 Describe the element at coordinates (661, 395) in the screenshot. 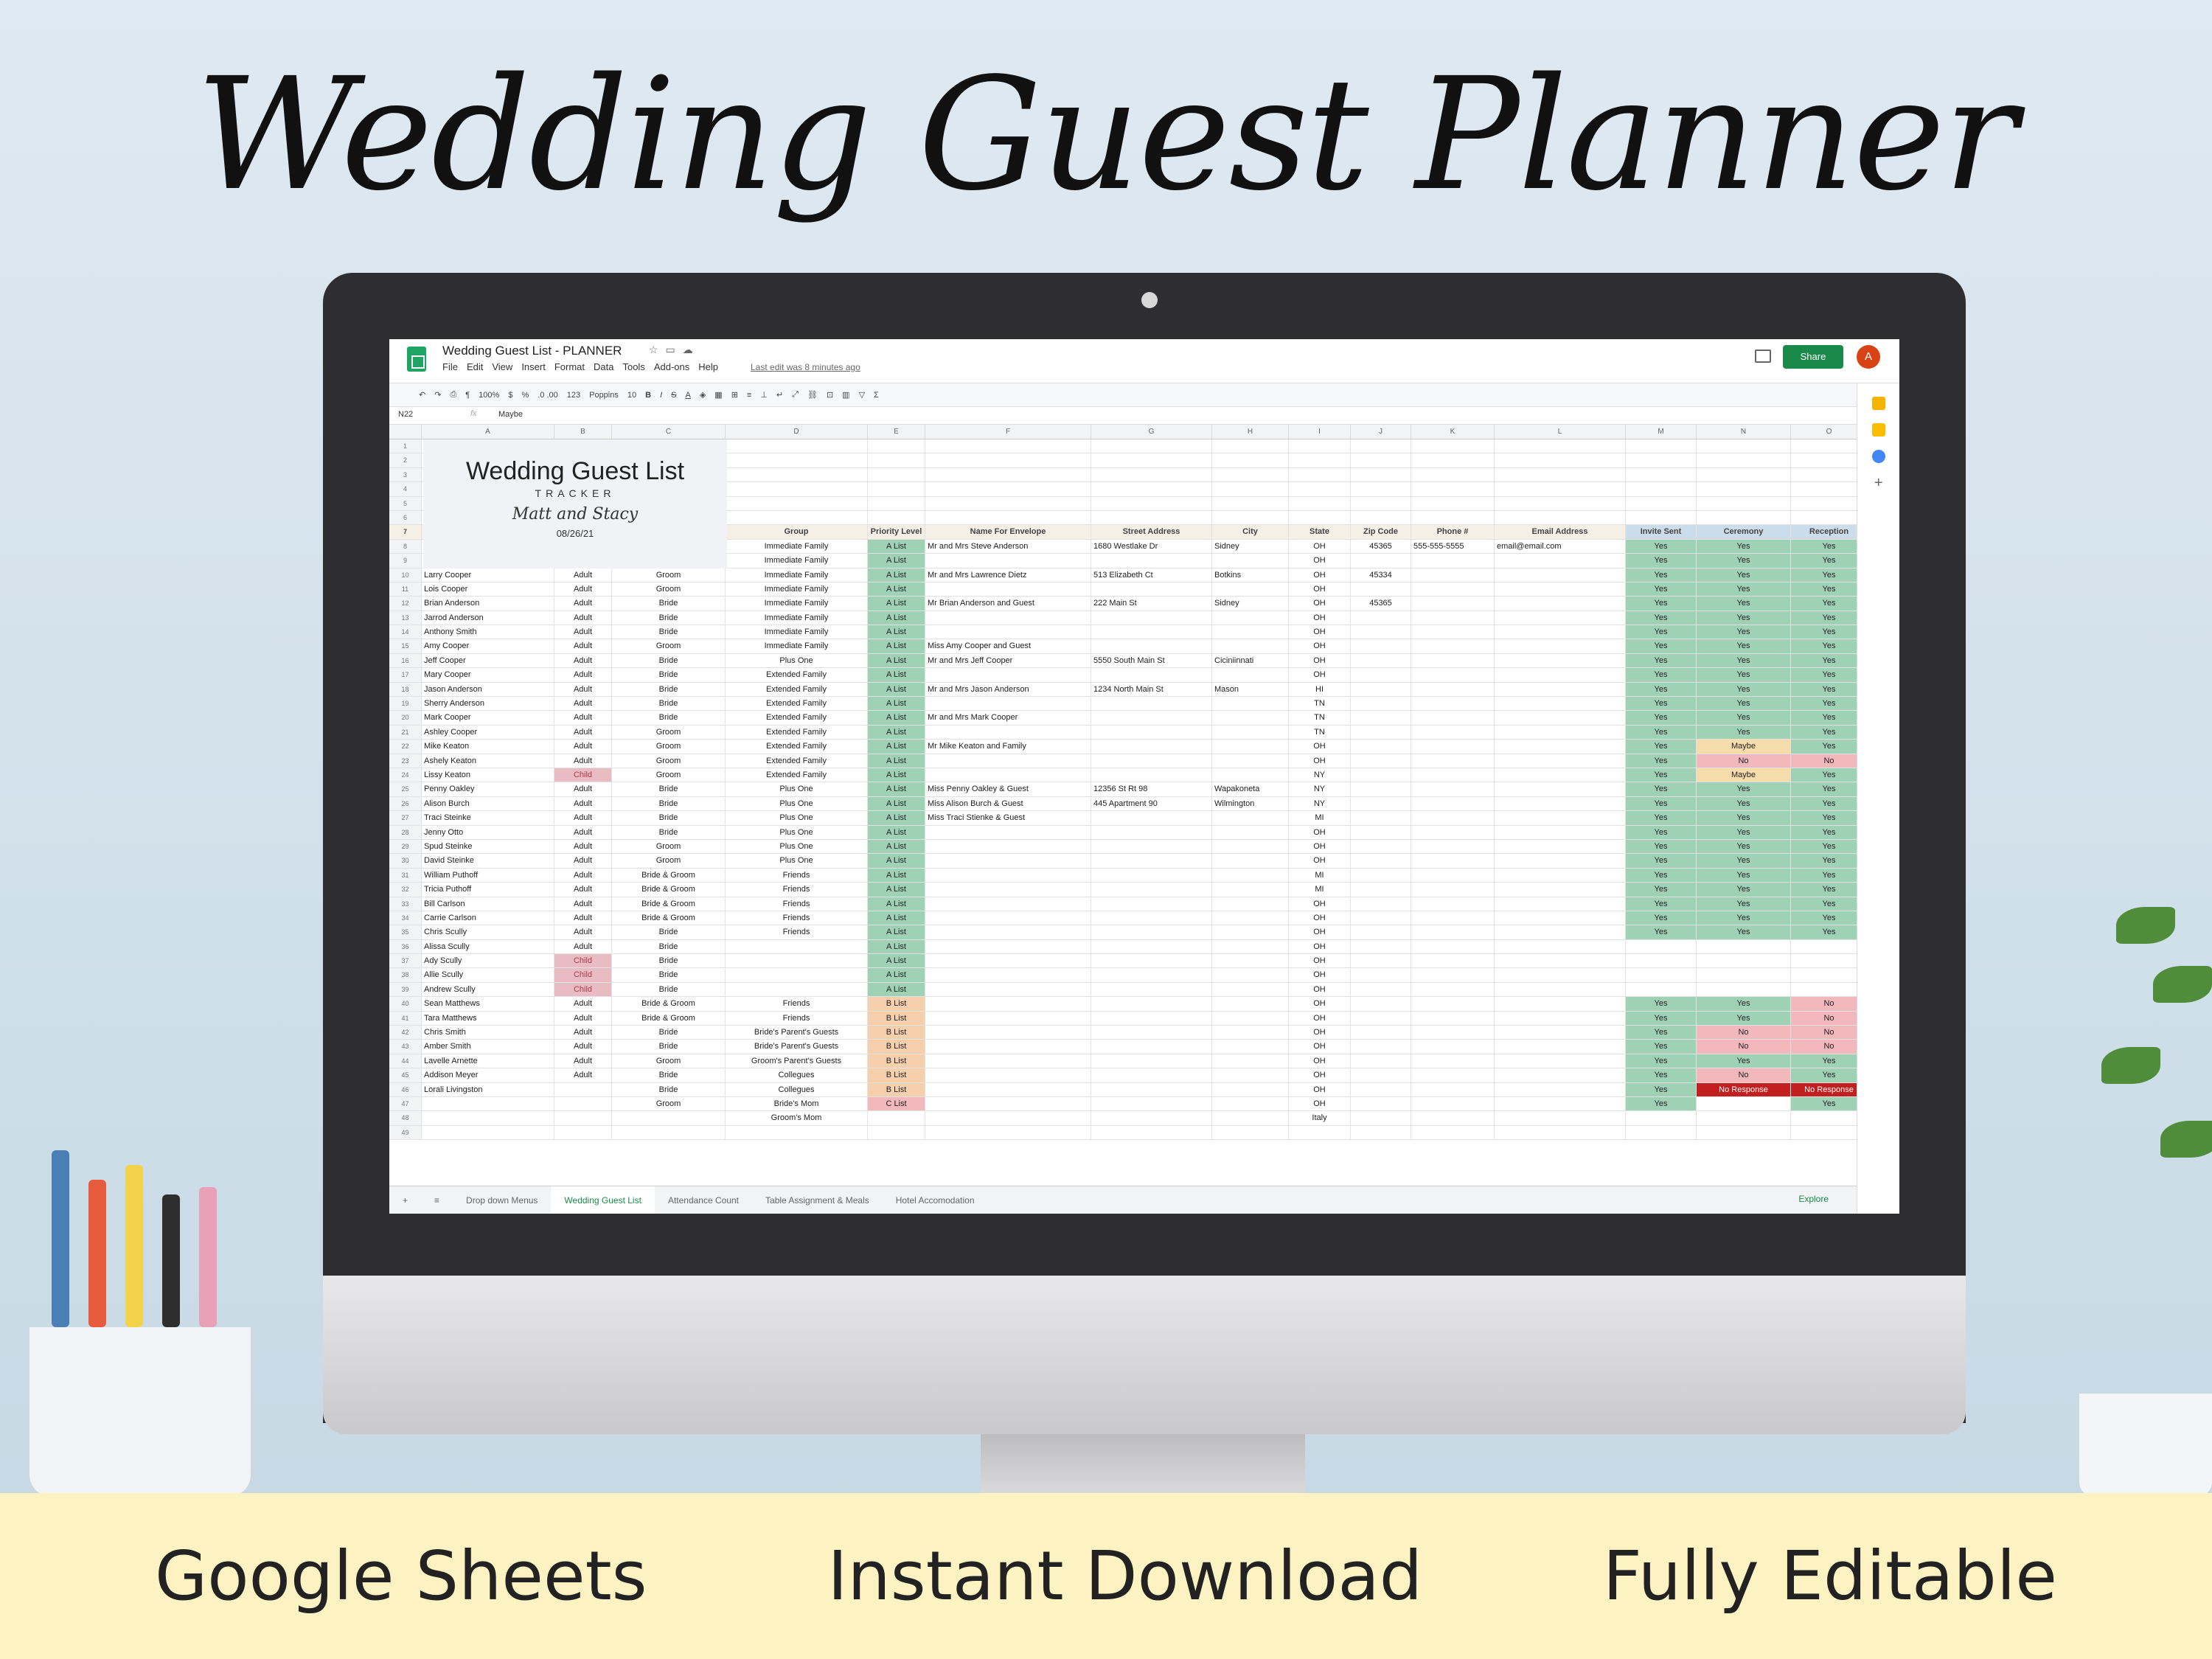

I see `italic-icon: I` at that location.